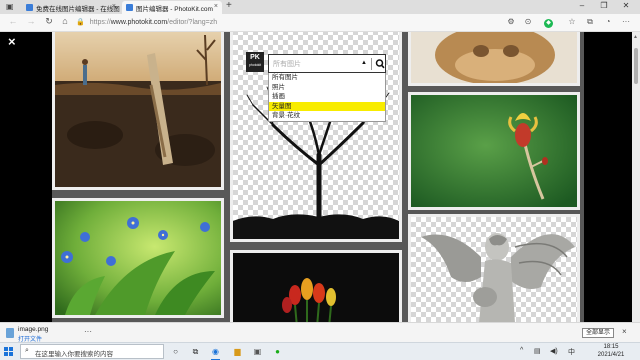 The height and width of the screenshot is (360, 640). Describe the element at coordinates (327, 106) in the screenshot. I see `option-vectors: 矢量图` at that location.